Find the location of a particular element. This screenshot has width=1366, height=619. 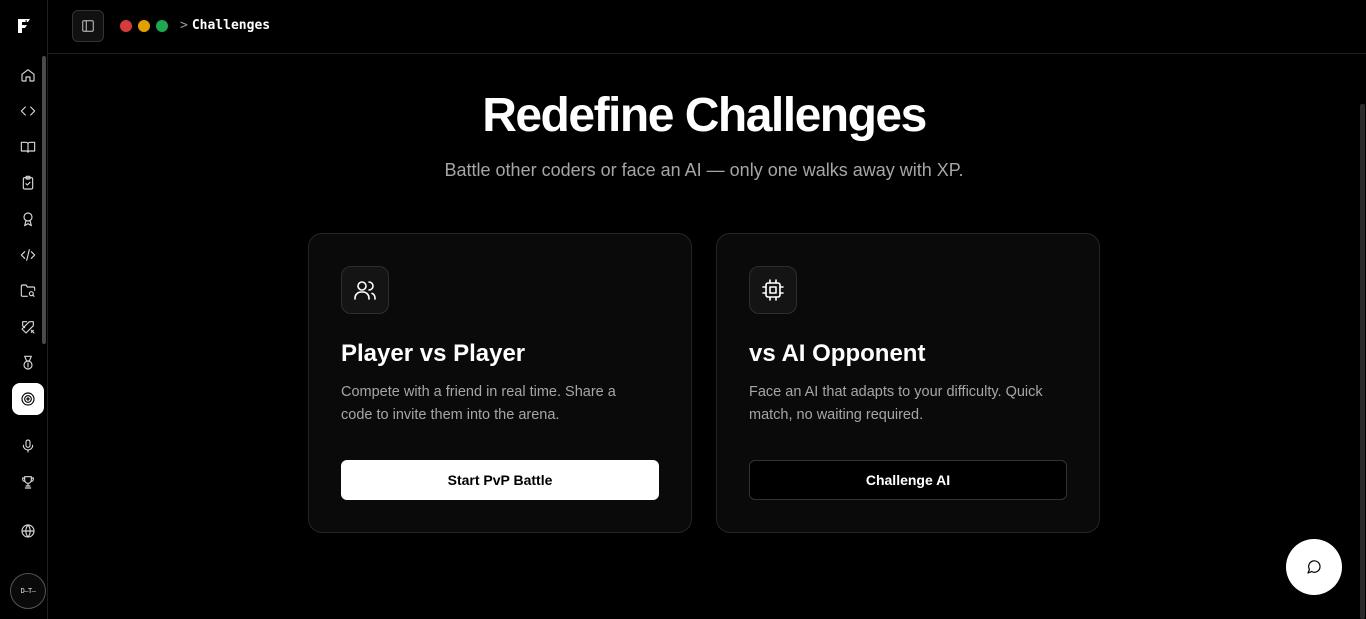

sidebar-item-tasks is located at coordinates (28, 183).